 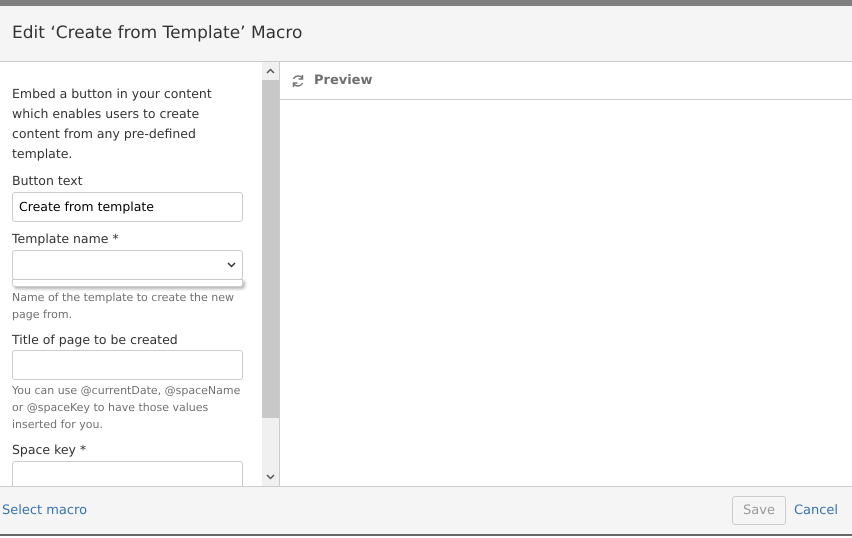 I want to click on refresh-icon, so click(x=298, y=81).